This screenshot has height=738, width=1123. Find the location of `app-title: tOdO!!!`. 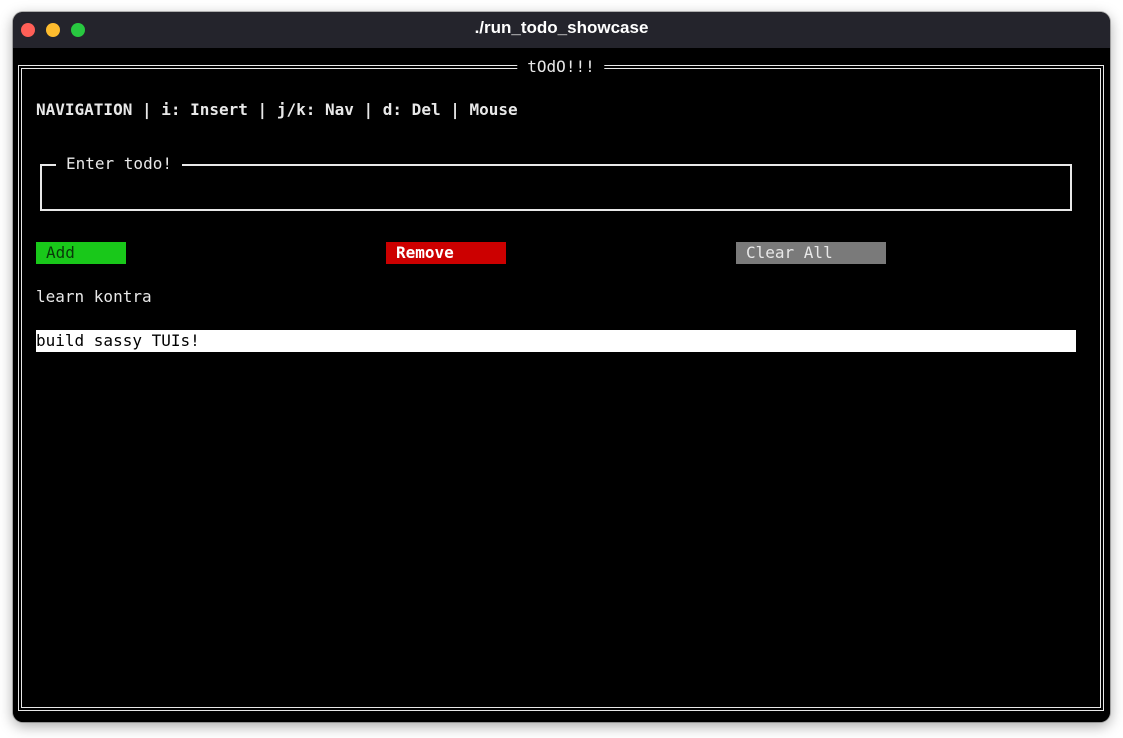

app-title: tOdO!!! is located at coordinates (561, 67).